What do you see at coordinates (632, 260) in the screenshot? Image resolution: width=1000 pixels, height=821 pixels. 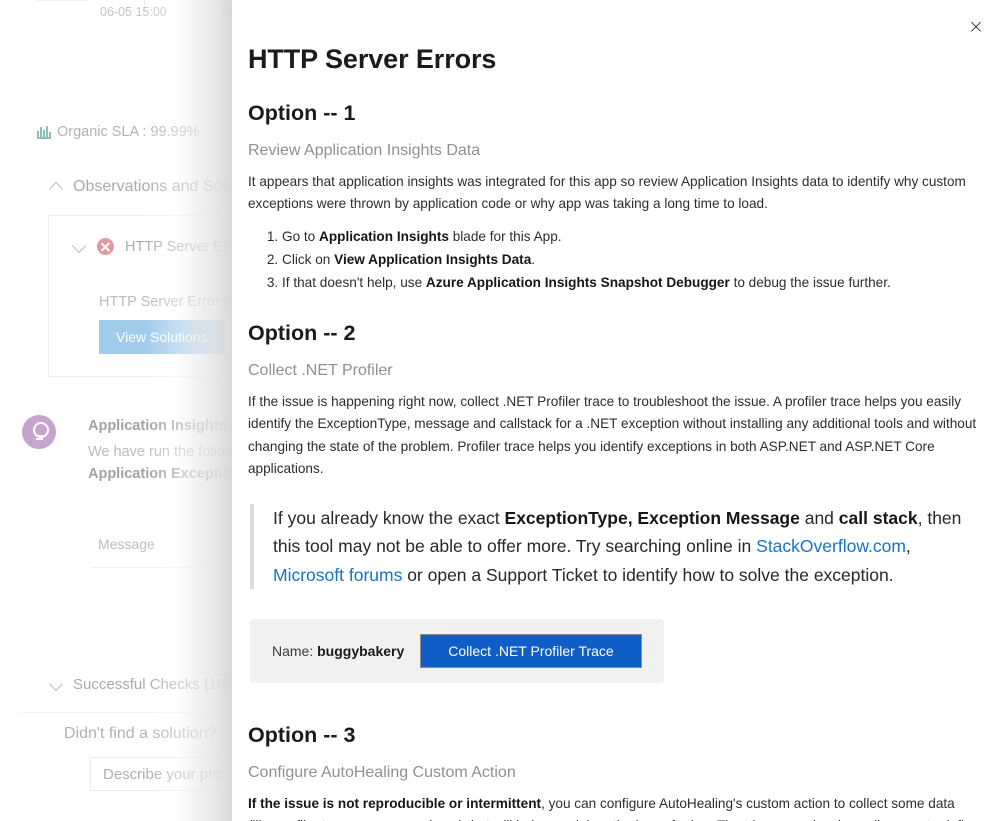 I see `list-item: Click on View Application Insights Data.` at bounding box center [632, 260].